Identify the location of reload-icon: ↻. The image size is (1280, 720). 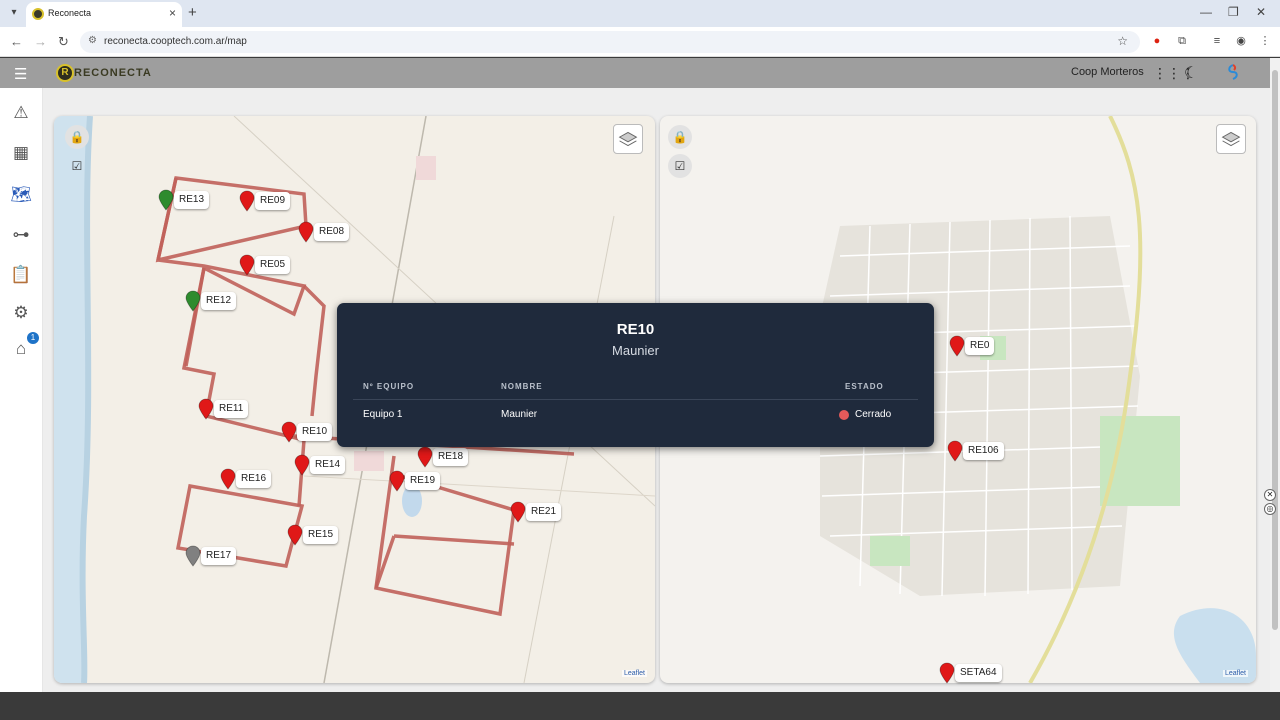
(63, 42).